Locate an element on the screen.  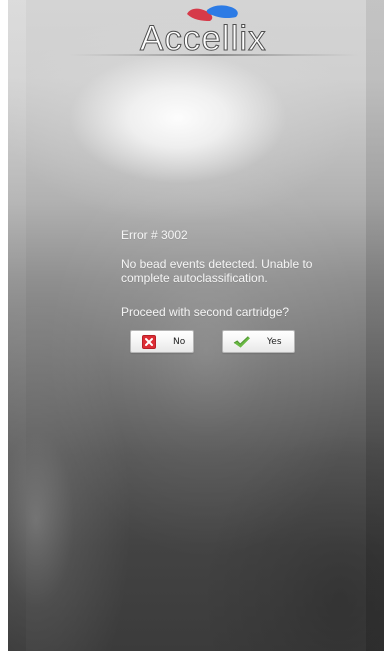
check-icon is located at coordinates (241, 342).